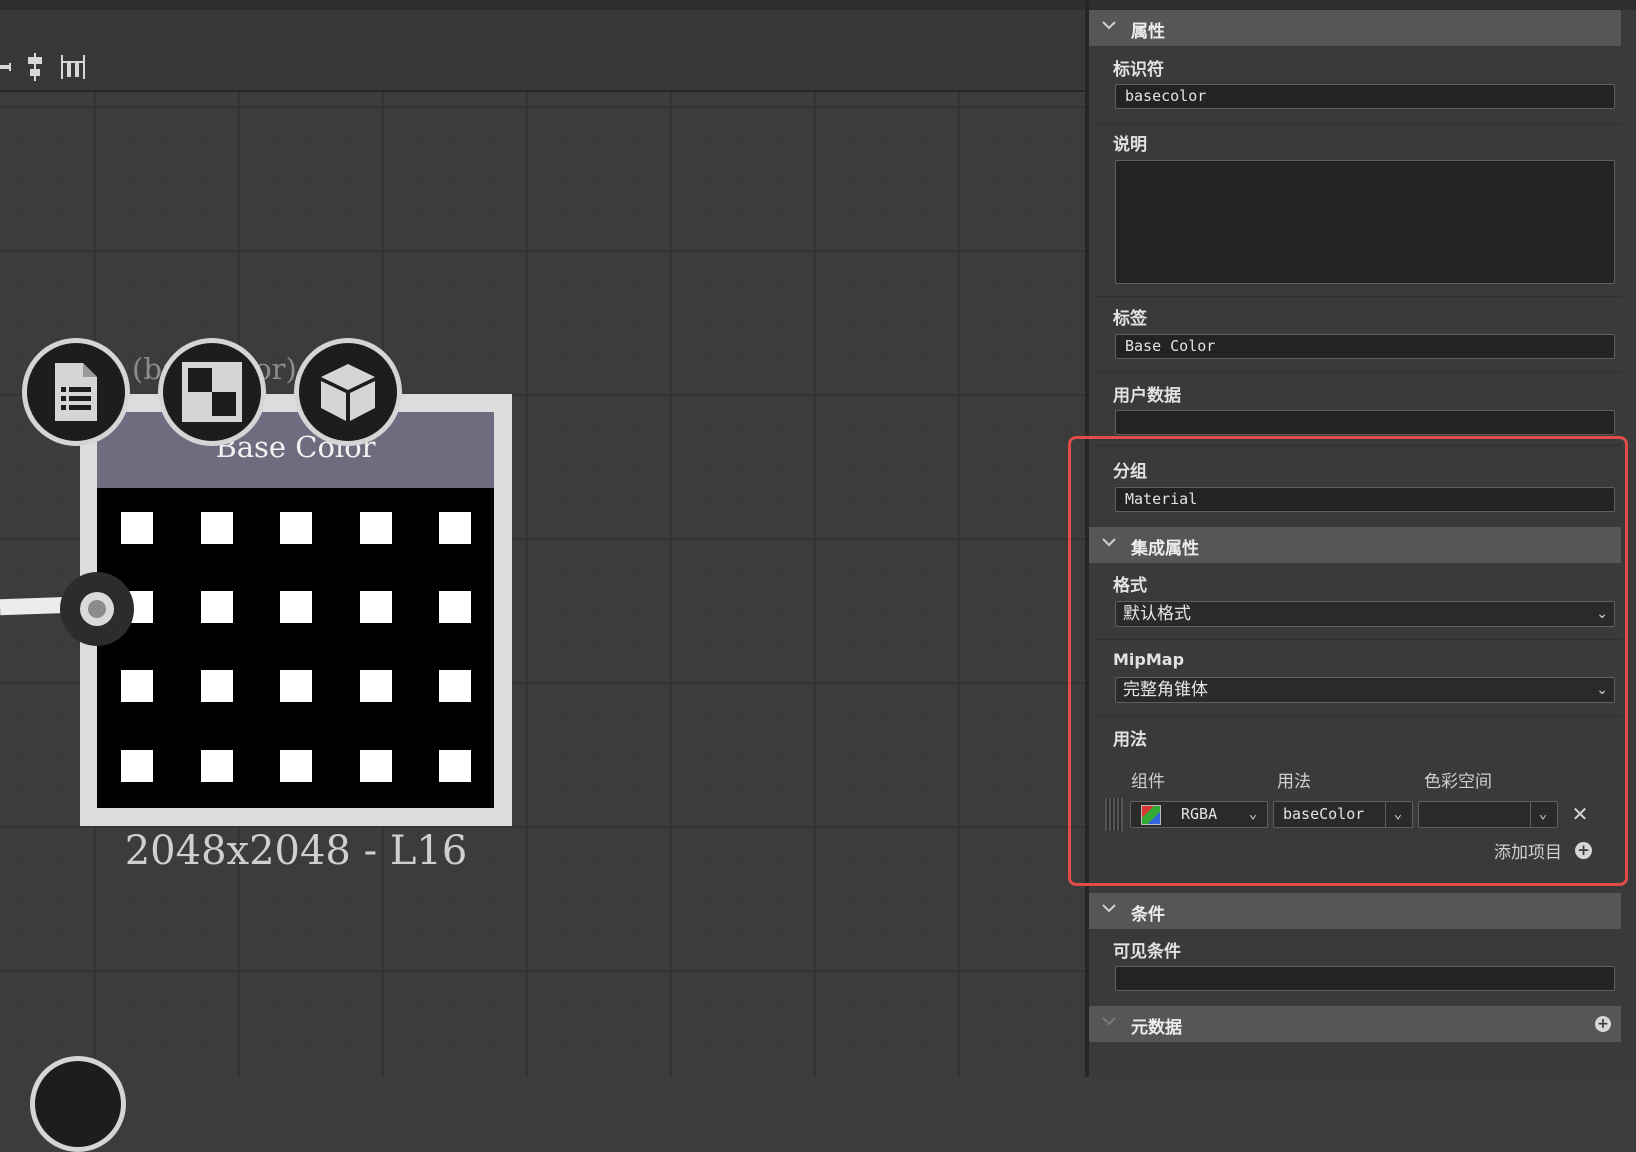 Image resolution: width=1636 pixels, height=1152 pixels. I want to click on drag-handle, so click(1114, 814).